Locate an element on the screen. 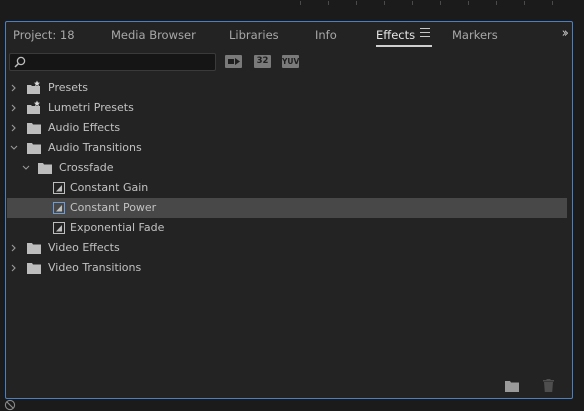 Image resolution: width=584 pixels, height=411 pixels. accelerated-effects-filter-icon is located at coordinates (233, 61).